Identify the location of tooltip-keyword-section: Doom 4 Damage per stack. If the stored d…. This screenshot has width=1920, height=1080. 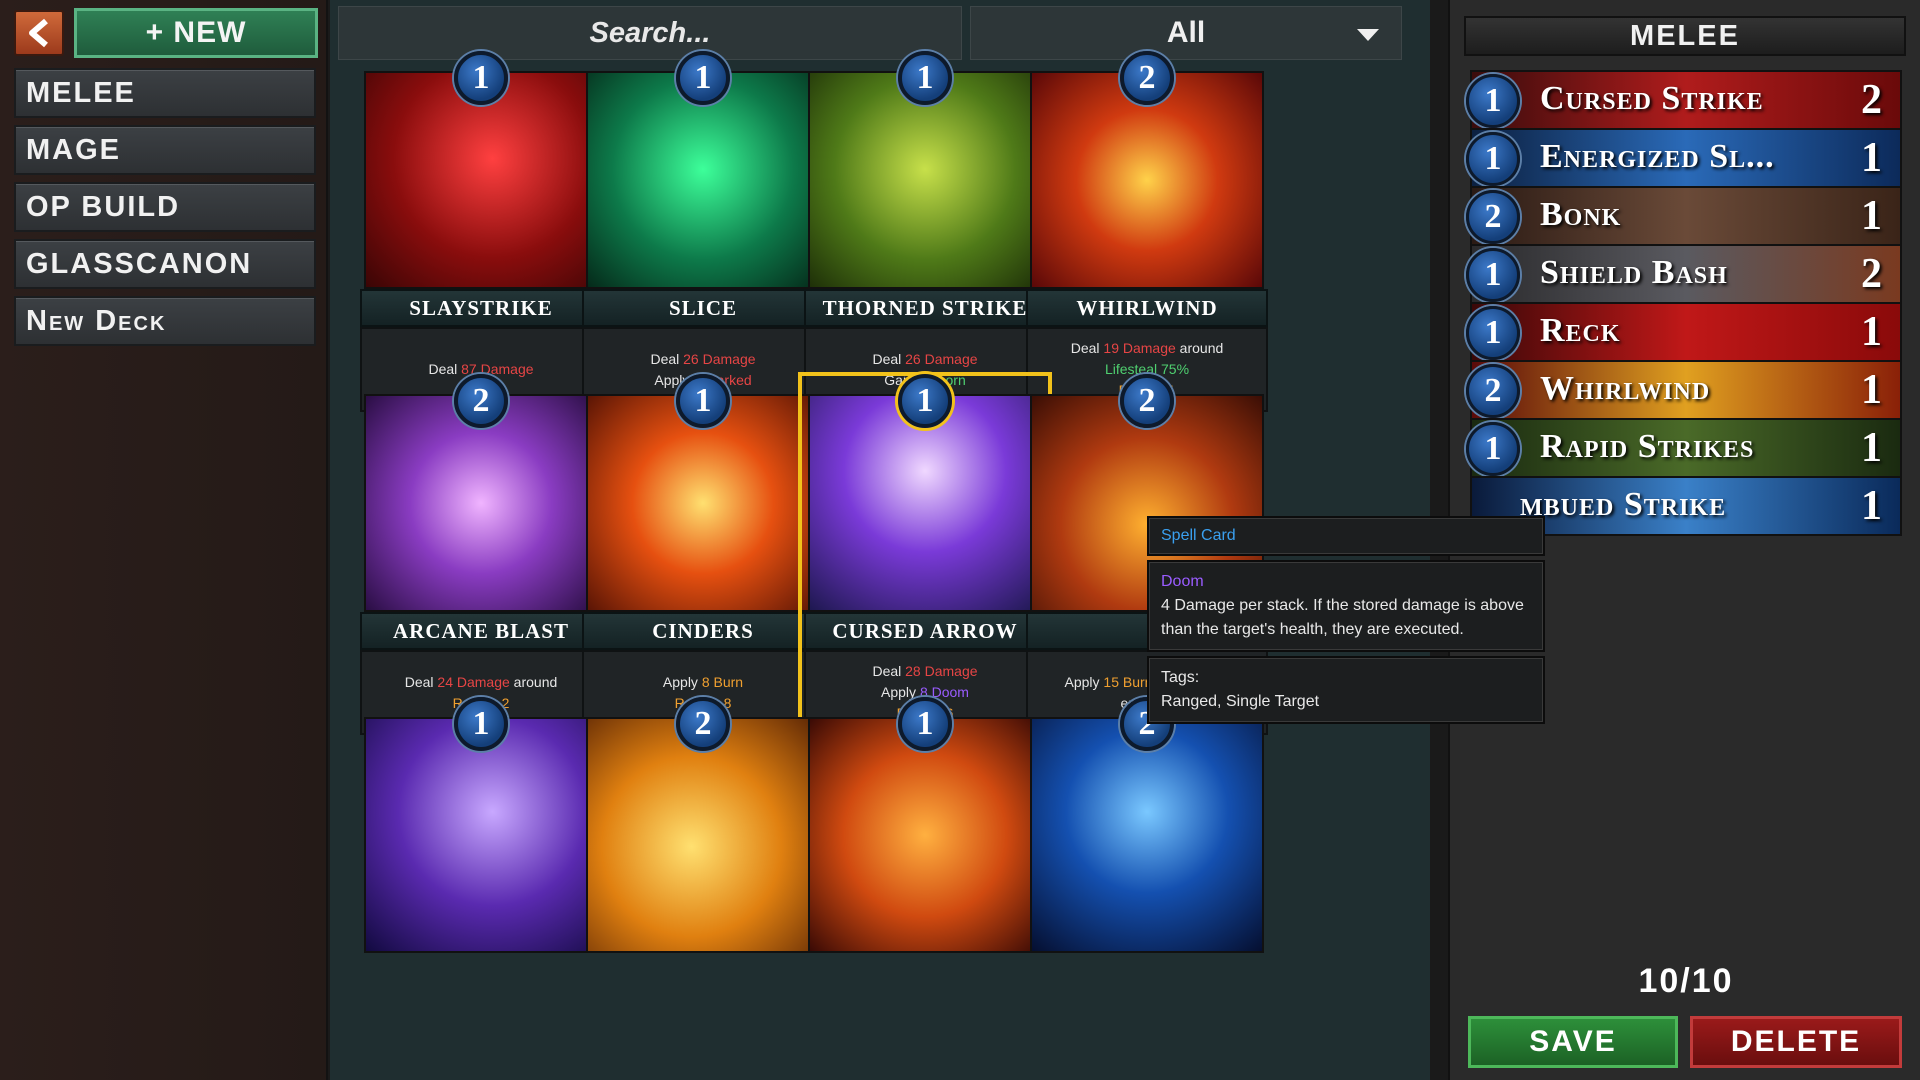
(1346, 606).